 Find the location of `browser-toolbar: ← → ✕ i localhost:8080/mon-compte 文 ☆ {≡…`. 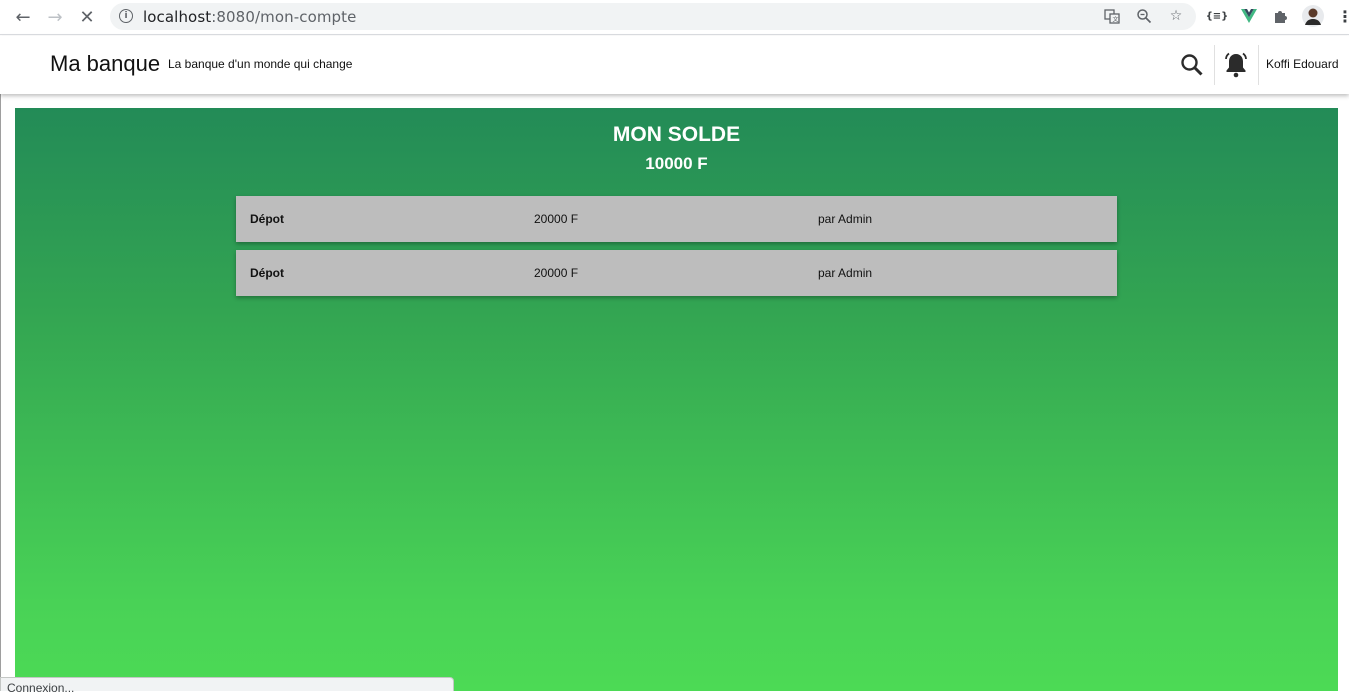

browser-toolbar: ← → ✕ i localhost:8080/mon-compte 文 ☆ {≡… is located at coordinates (674, 17).